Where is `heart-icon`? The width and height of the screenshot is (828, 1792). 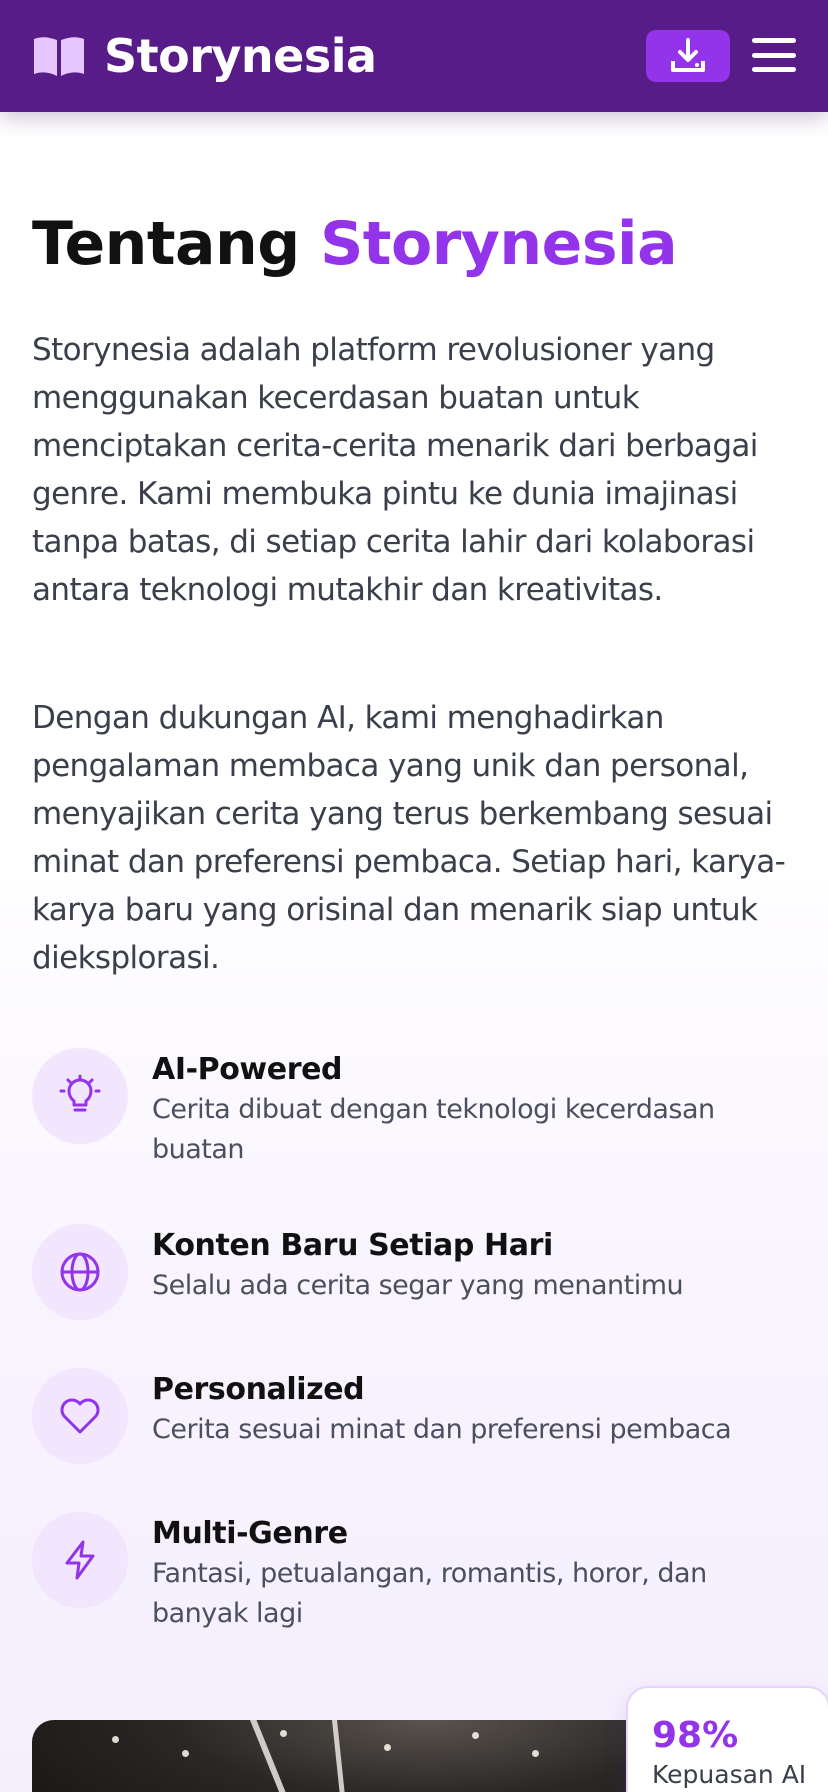
heart-icon is located at coordinates (80, 1416).